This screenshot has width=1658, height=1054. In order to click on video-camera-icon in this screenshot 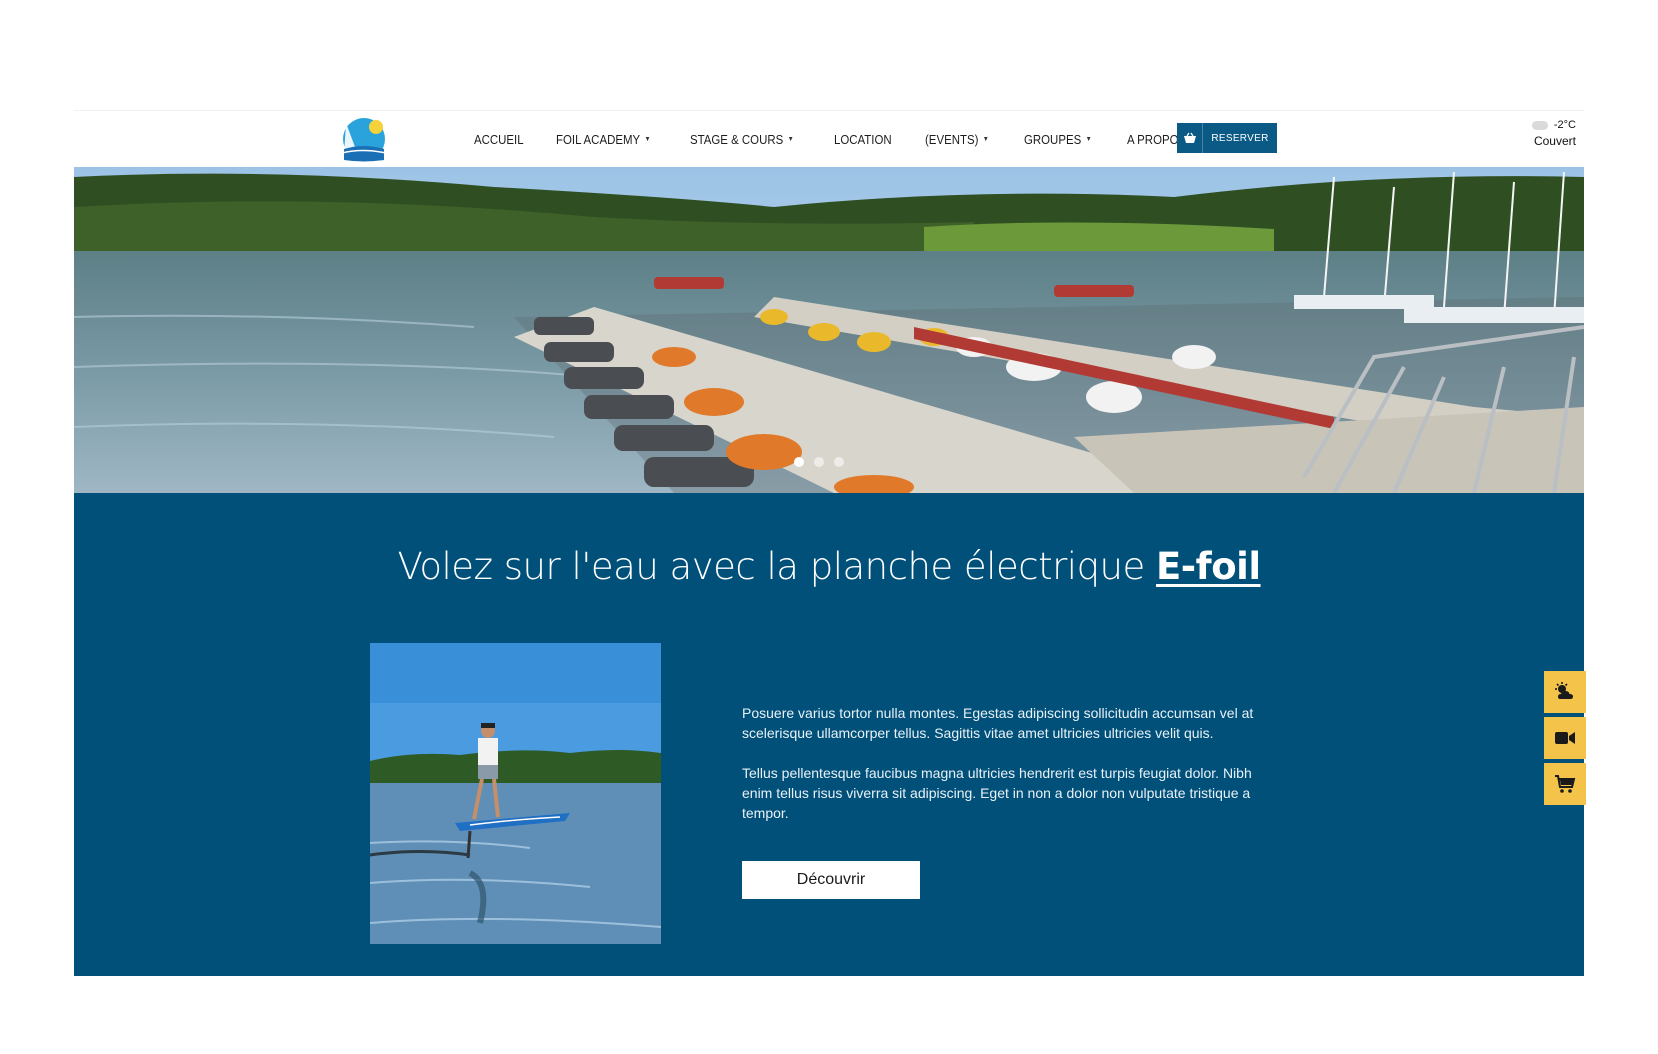, I will do `click(1565, 738)`.